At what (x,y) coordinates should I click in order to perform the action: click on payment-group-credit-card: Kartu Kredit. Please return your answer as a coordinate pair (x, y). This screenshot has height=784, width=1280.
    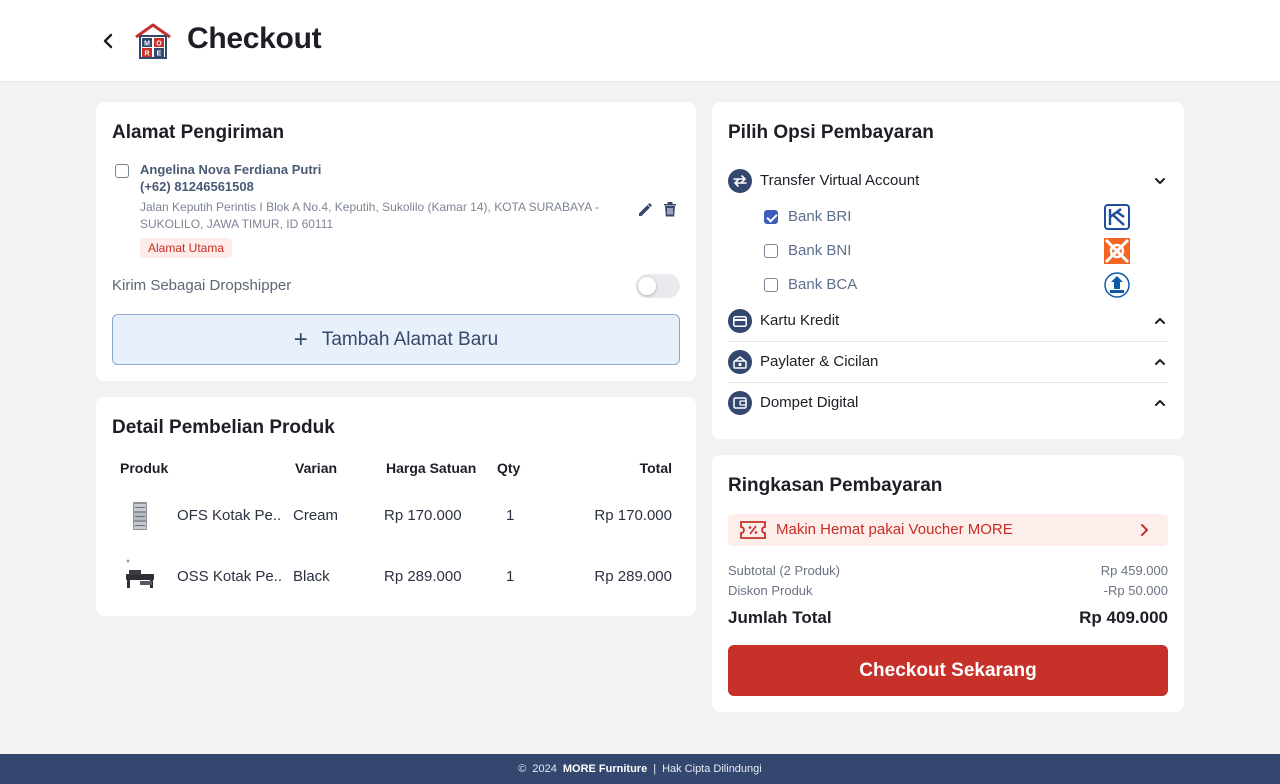
    Looking at the image, I should click on (948, 321).